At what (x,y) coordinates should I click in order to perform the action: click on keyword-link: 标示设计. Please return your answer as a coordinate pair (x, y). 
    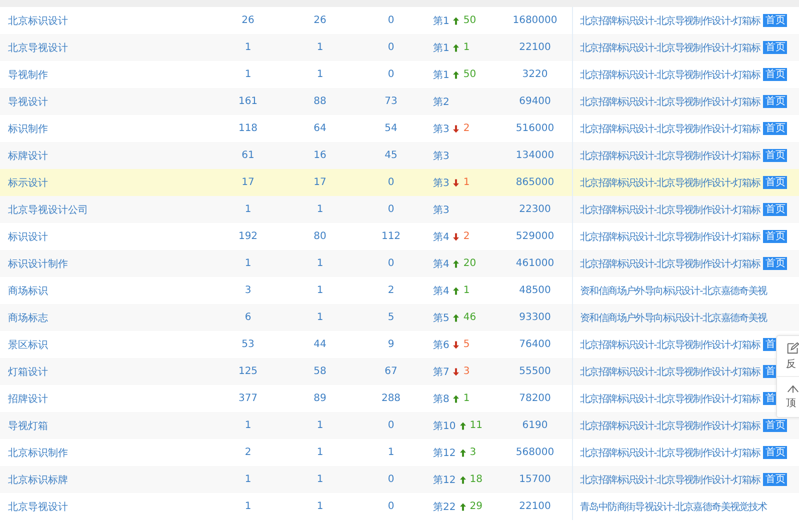
    Looking at the image, I should click on (28, 183).